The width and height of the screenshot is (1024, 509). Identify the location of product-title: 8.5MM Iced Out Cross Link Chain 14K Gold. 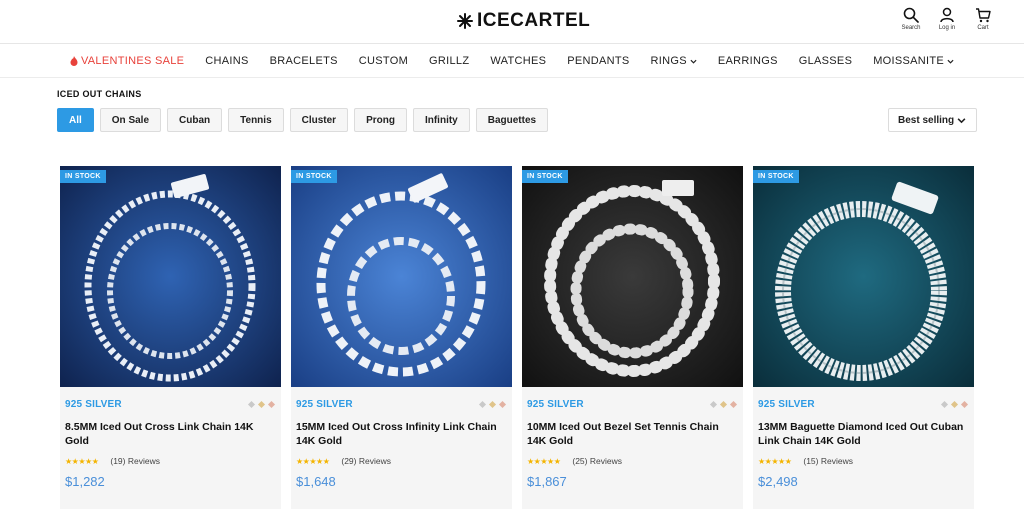
(170, 434).